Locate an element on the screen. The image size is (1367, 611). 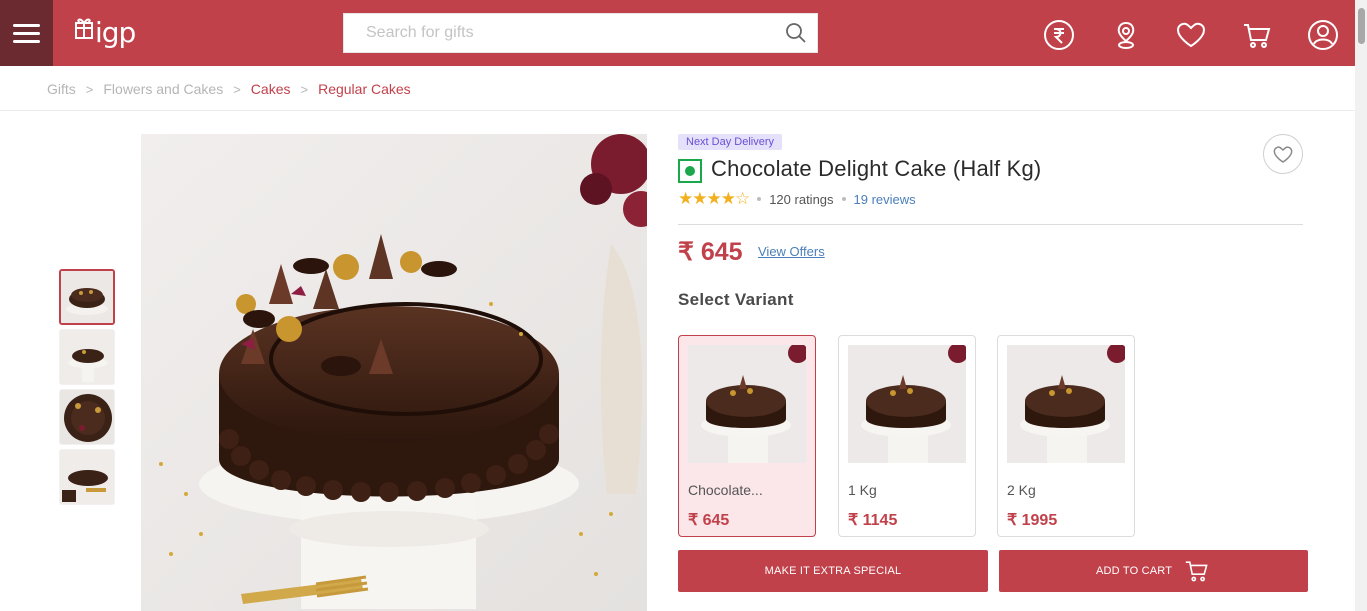
veg-indicator-icon is located at coordinates (690, 171).